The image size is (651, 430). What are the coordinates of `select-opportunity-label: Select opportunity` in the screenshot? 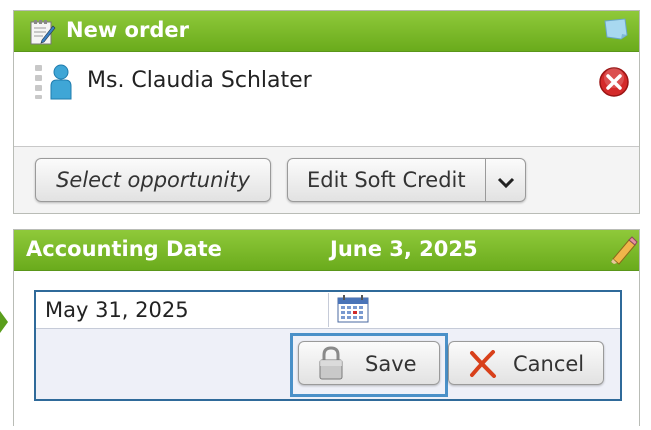 It's located at (153, 180).